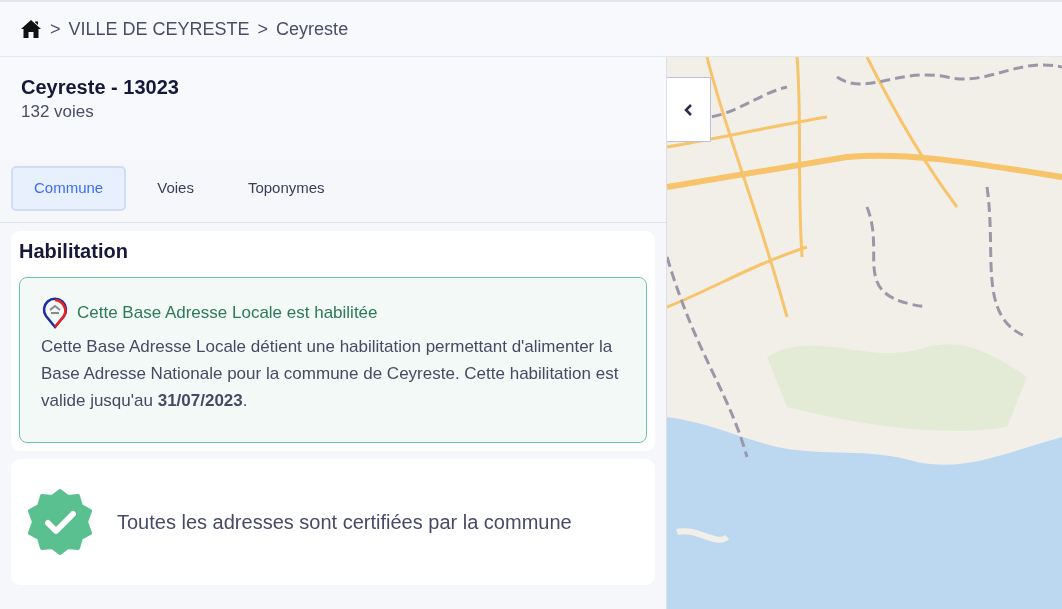 The width and height of the screenshot is (1062, 609). I want to click on home-icon, so click(31, 29).